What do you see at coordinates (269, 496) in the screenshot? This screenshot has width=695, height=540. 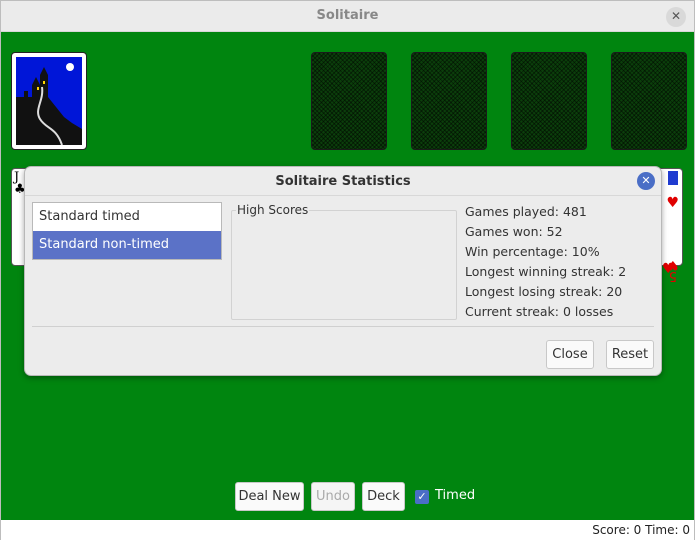 I see `deal-new-button: Deal New` at bounding box center [269, 496].